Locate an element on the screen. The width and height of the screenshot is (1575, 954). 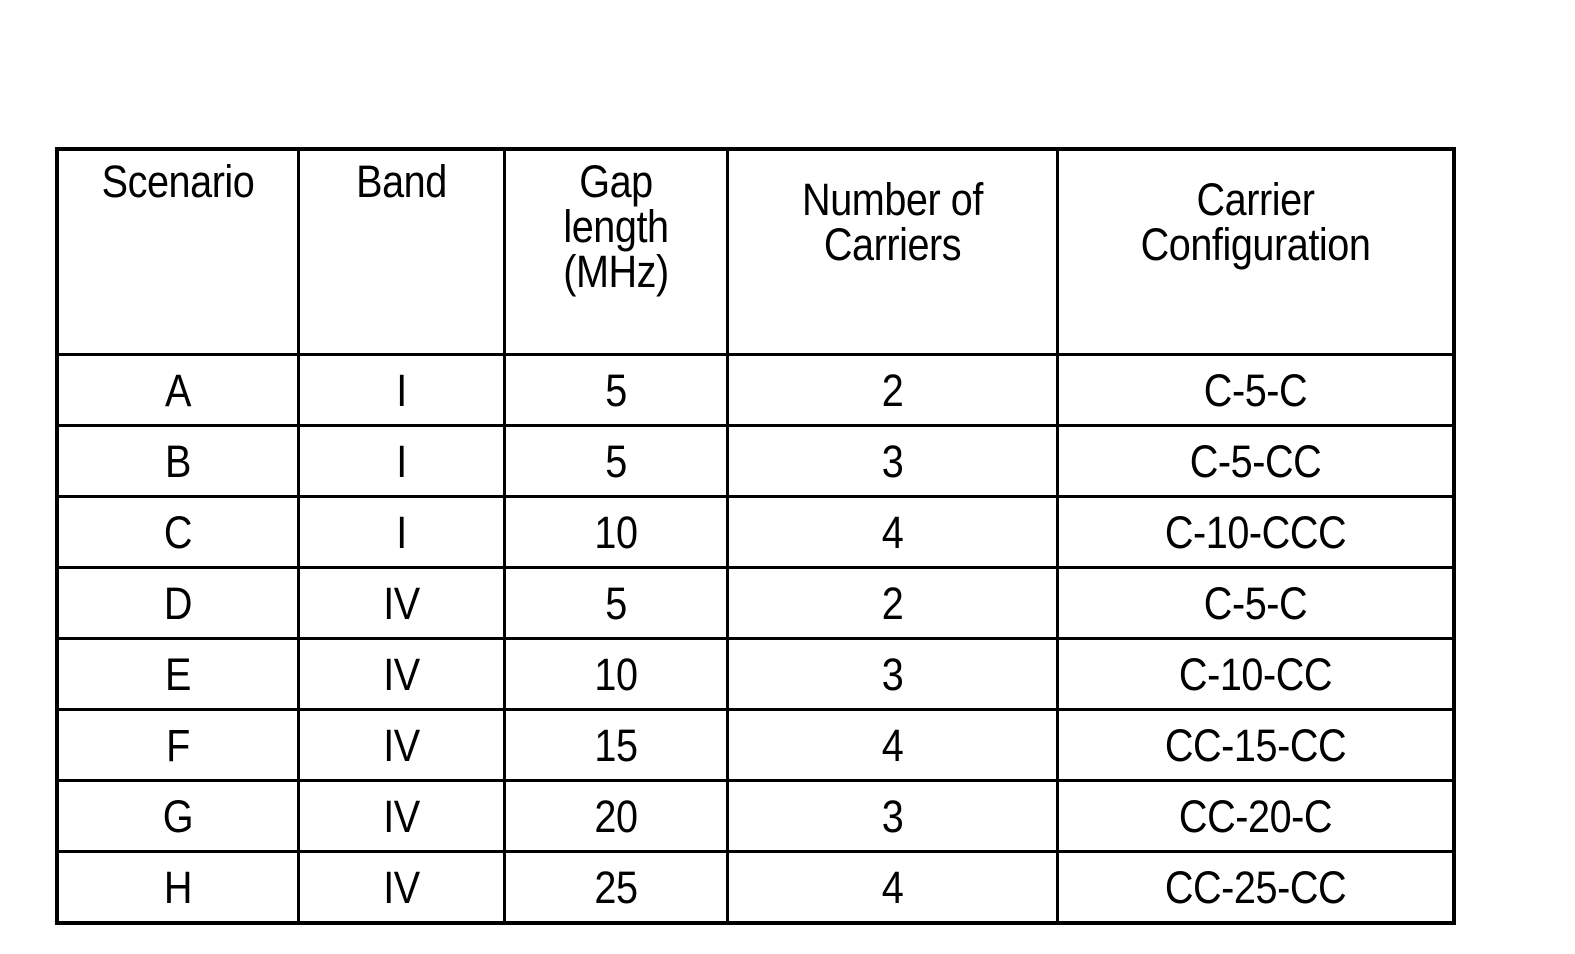
table-cell-value: CC-15-CC is located at coordinates (1255, 745).